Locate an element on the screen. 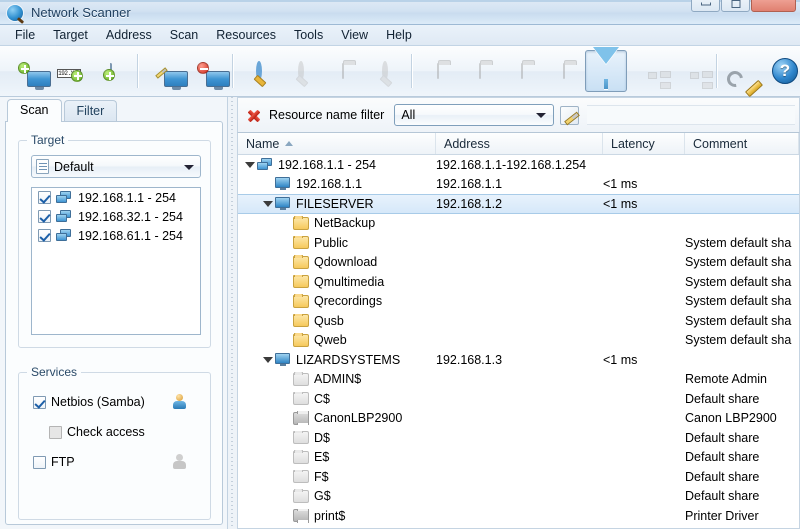  menu-item-view: View is located at coordinates (354, 35).